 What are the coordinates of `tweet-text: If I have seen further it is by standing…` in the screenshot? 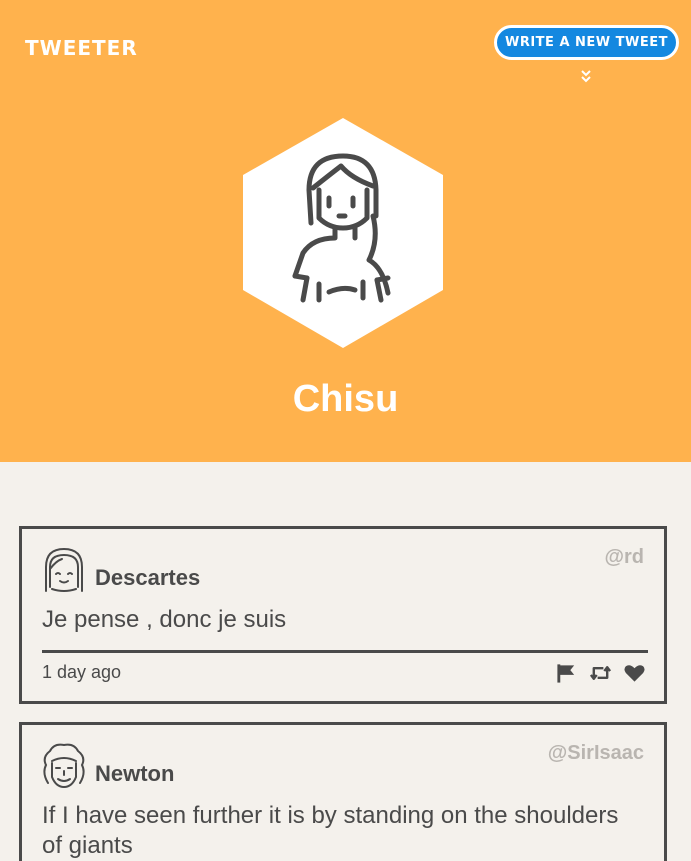 It's located at (330, 830).